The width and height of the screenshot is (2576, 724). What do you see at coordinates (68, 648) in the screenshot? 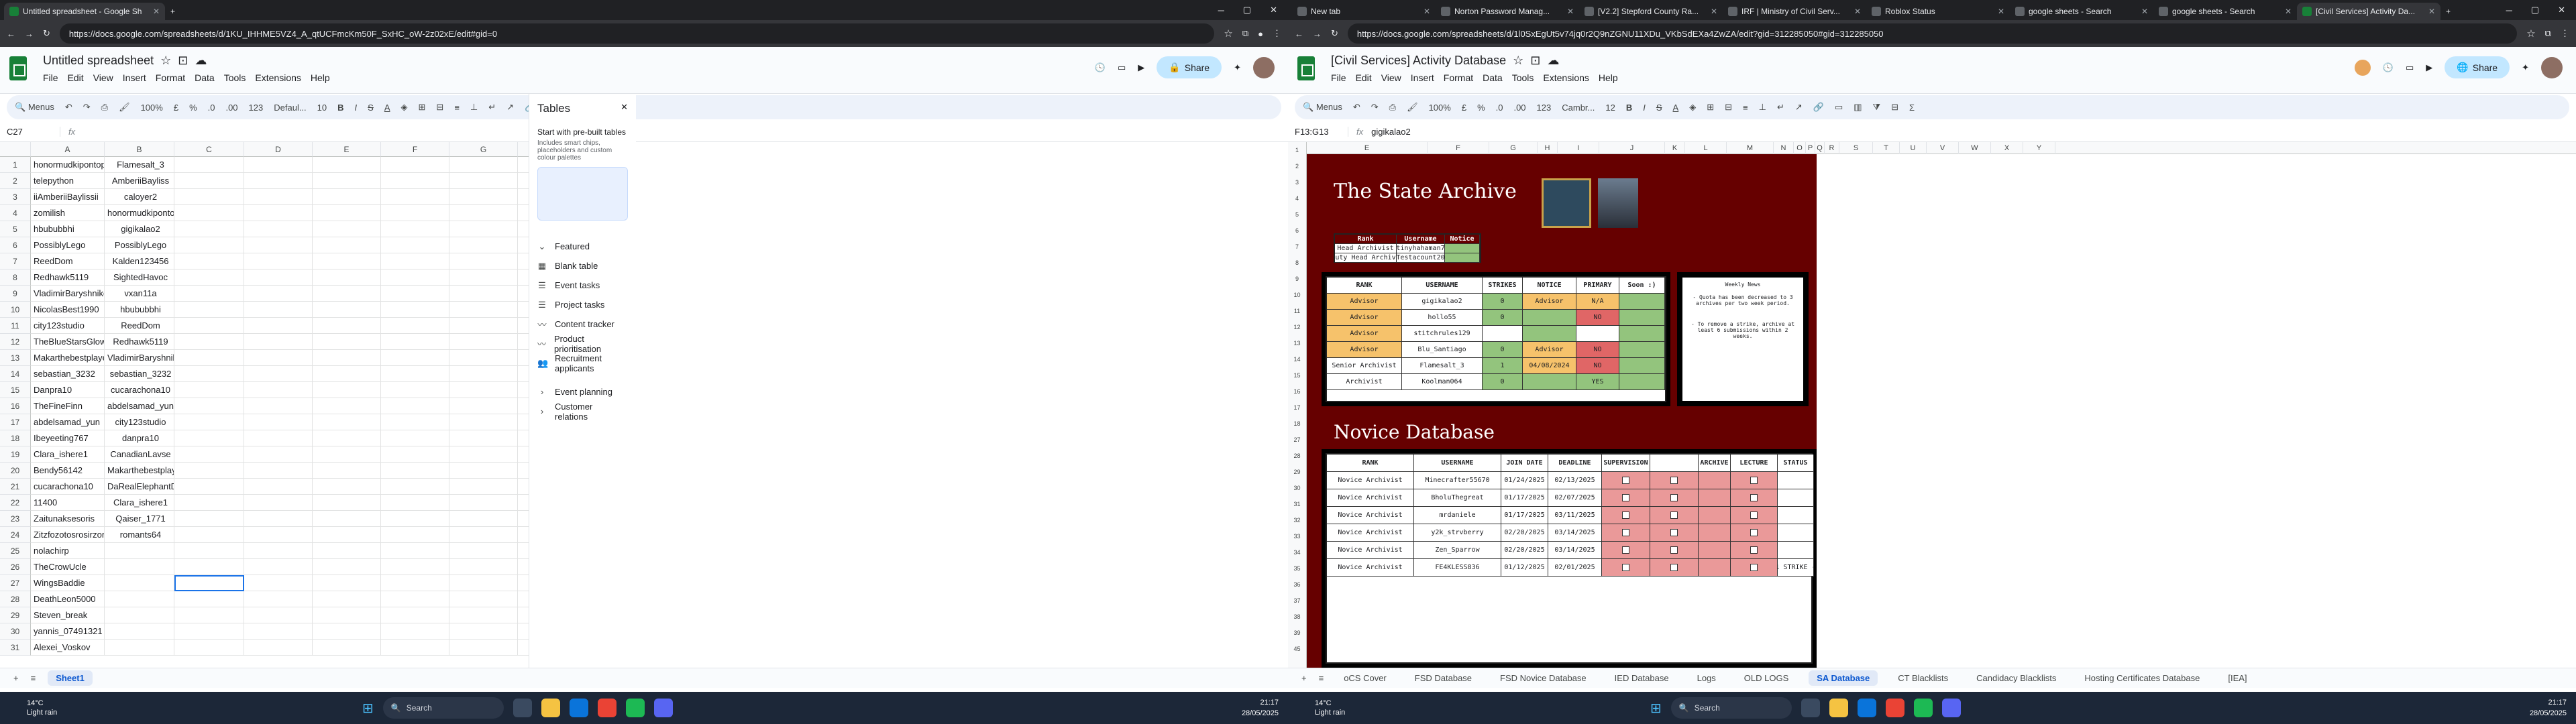
I see `grid-cell: Alexei_Voskov` at bounding box center [68, 648].